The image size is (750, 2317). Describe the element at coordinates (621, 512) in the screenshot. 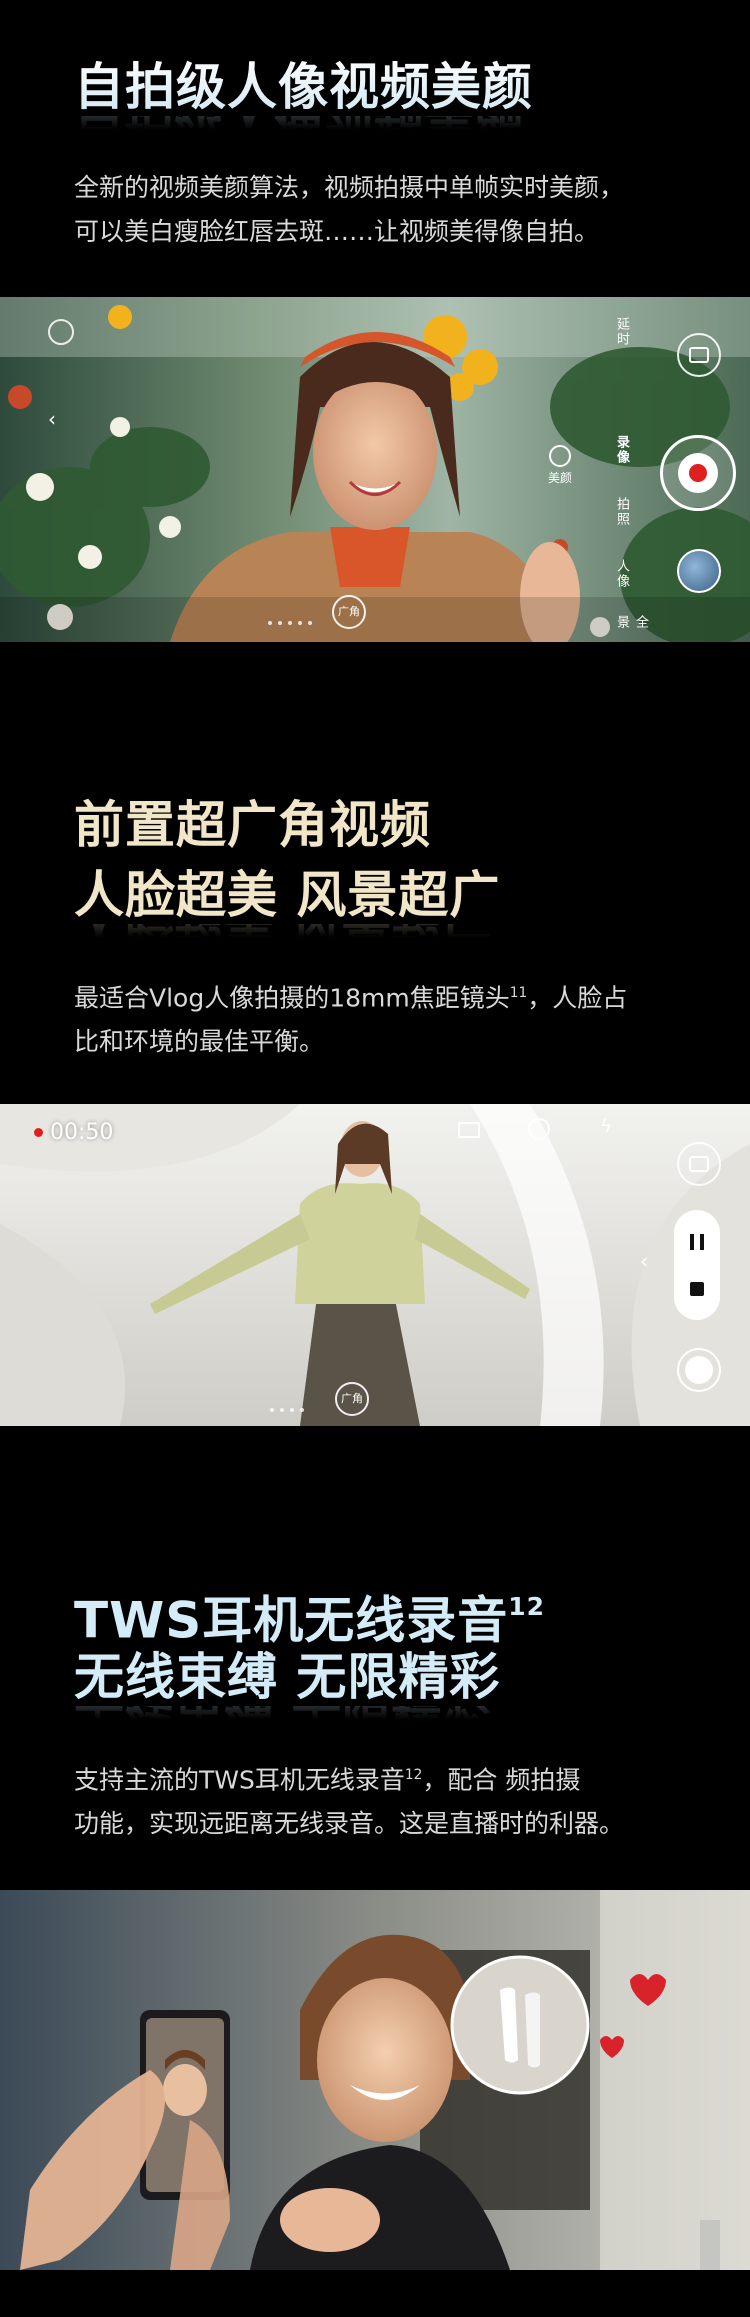

I see `mode-photo: 拍照` at that location.